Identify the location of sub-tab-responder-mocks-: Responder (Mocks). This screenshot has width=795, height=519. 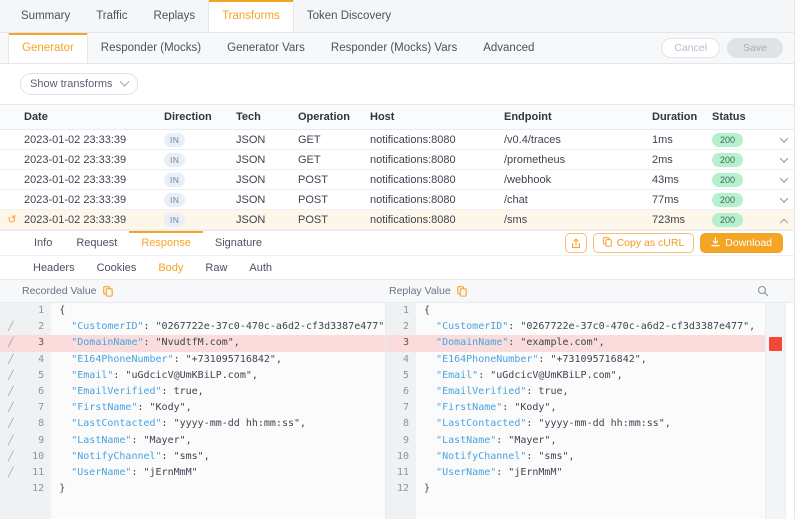
(151, 48).